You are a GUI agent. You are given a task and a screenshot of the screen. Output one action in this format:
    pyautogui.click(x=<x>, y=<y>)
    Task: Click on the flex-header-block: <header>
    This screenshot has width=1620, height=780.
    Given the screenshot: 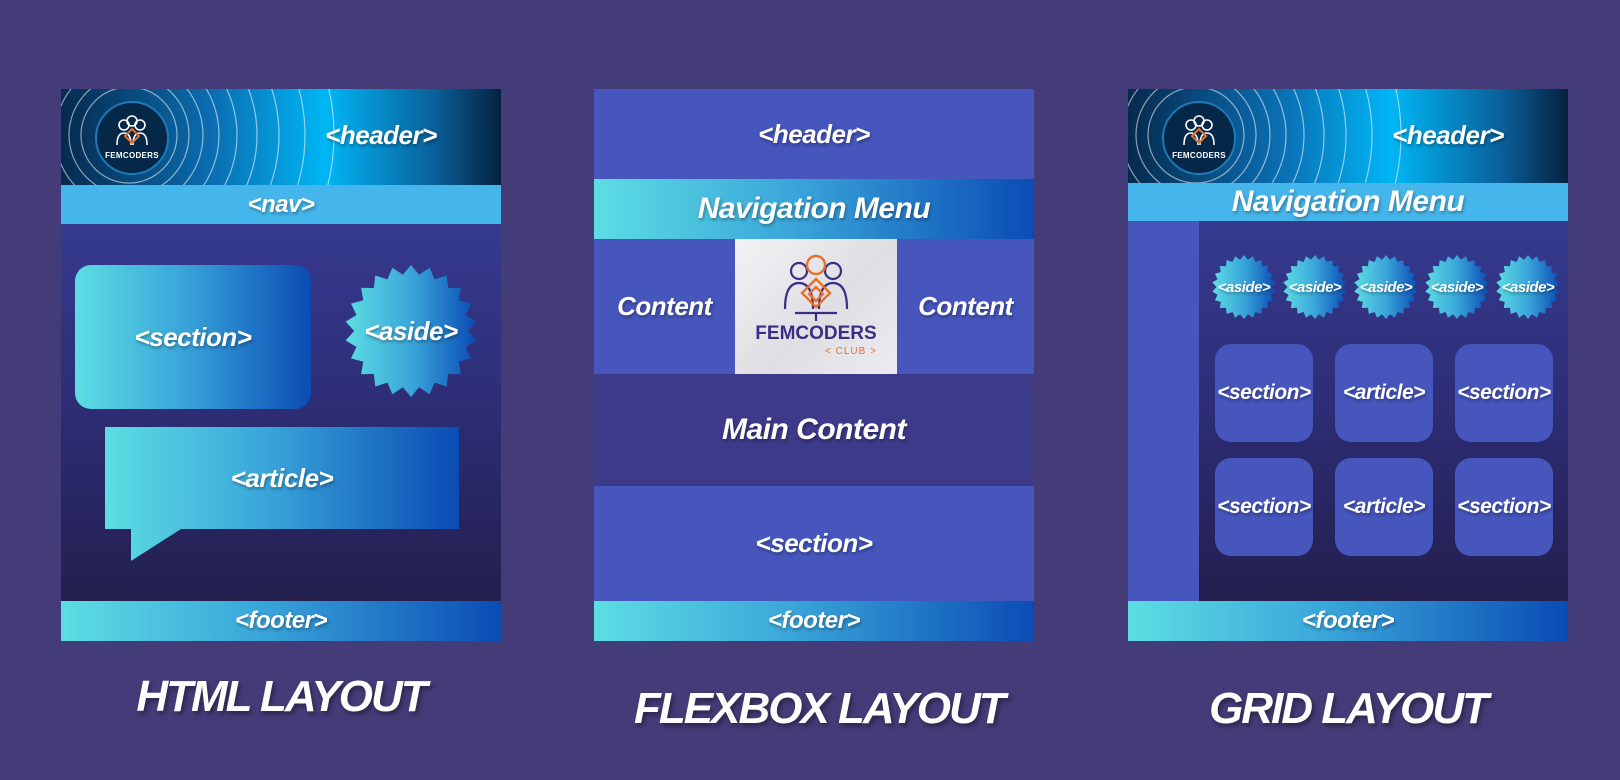 What is the action you would take?
    pyautogui.click(x=814, y=134)
    